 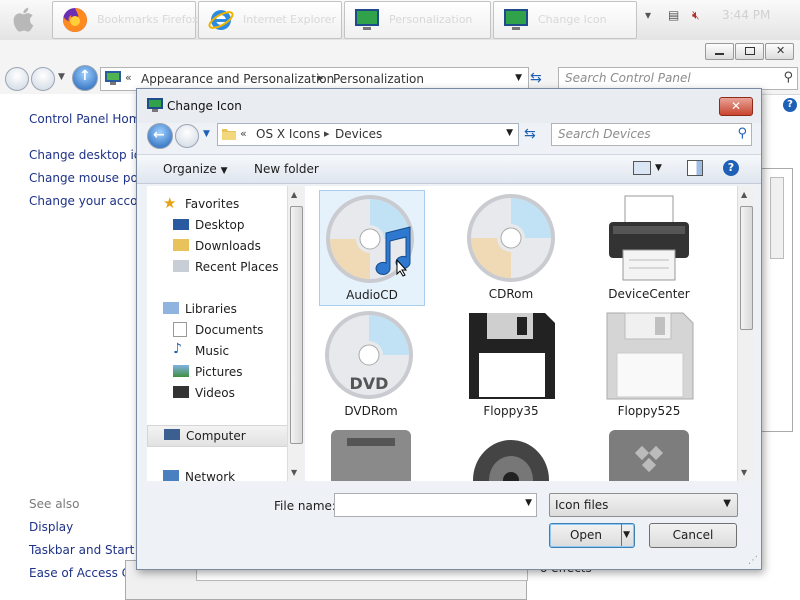 I want to click on tree-item-computer: Computer, so click(x=218, y=436).